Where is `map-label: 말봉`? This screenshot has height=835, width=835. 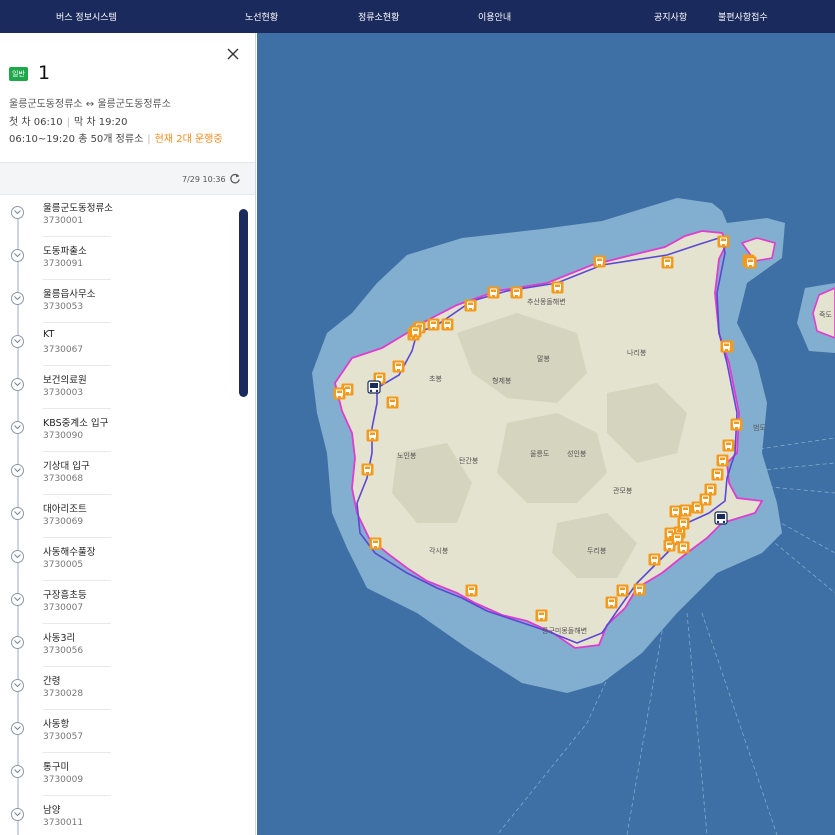 map-label: 말봉 is located at coordinates (543, 359).